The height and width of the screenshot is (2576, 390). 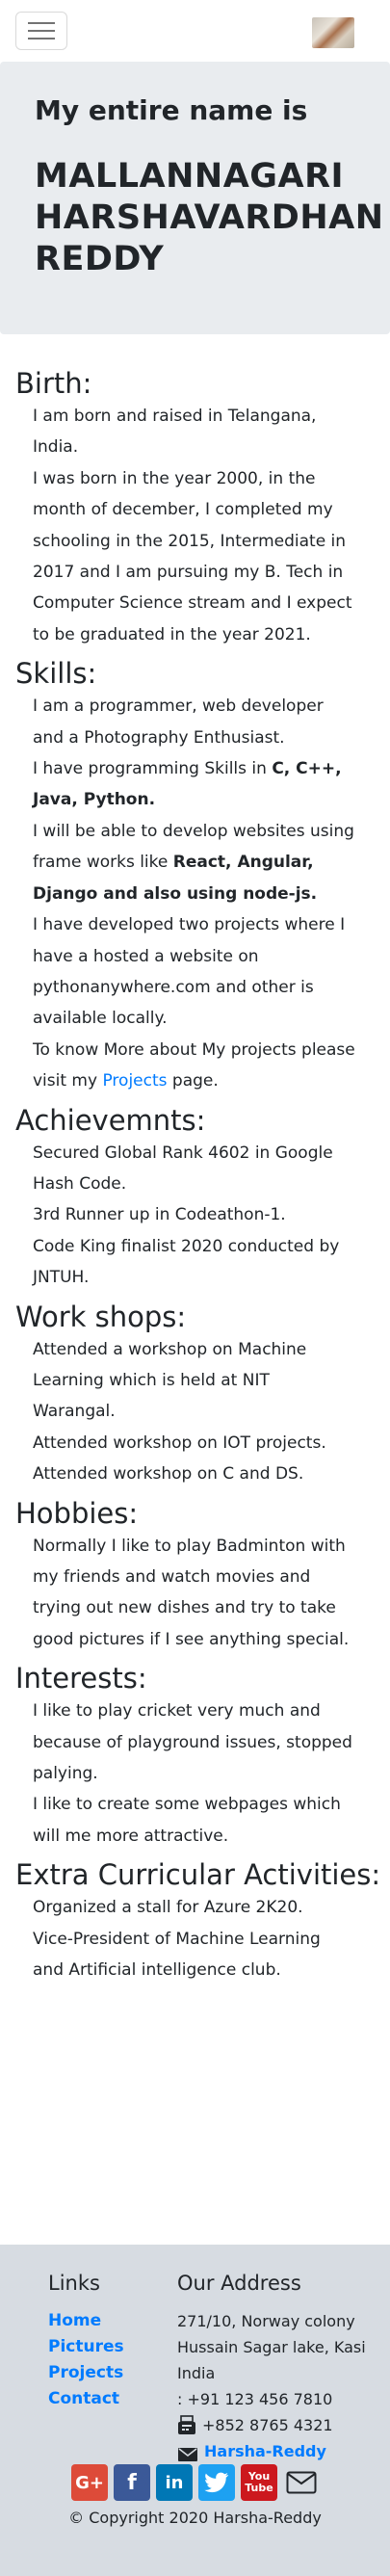 I want to click on workshop-line: Attended workshop on IOT projects., so click(x=179, y=1443).